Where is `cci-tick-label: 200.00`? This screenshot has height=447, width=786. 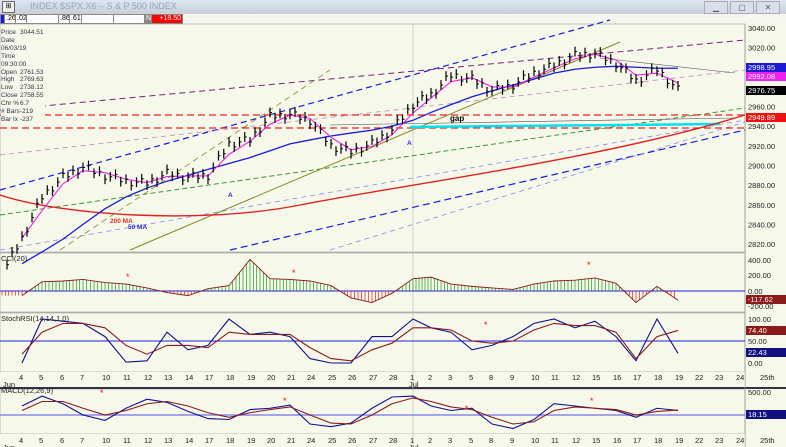
cci-tick-label: 200.00 is located at coordinates (759, 275).